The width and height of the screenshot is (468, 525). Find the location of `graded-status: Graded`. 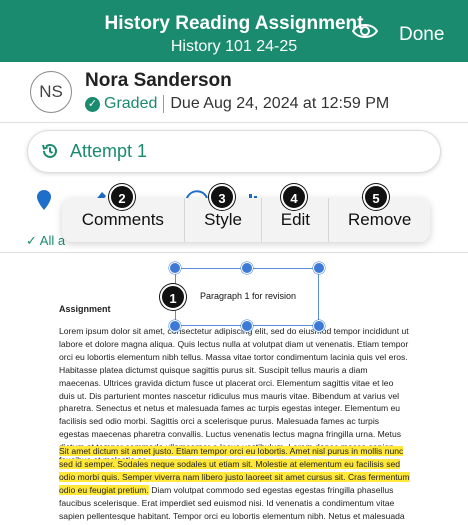

graded-status: Graded is located at coordinates (131, 103).